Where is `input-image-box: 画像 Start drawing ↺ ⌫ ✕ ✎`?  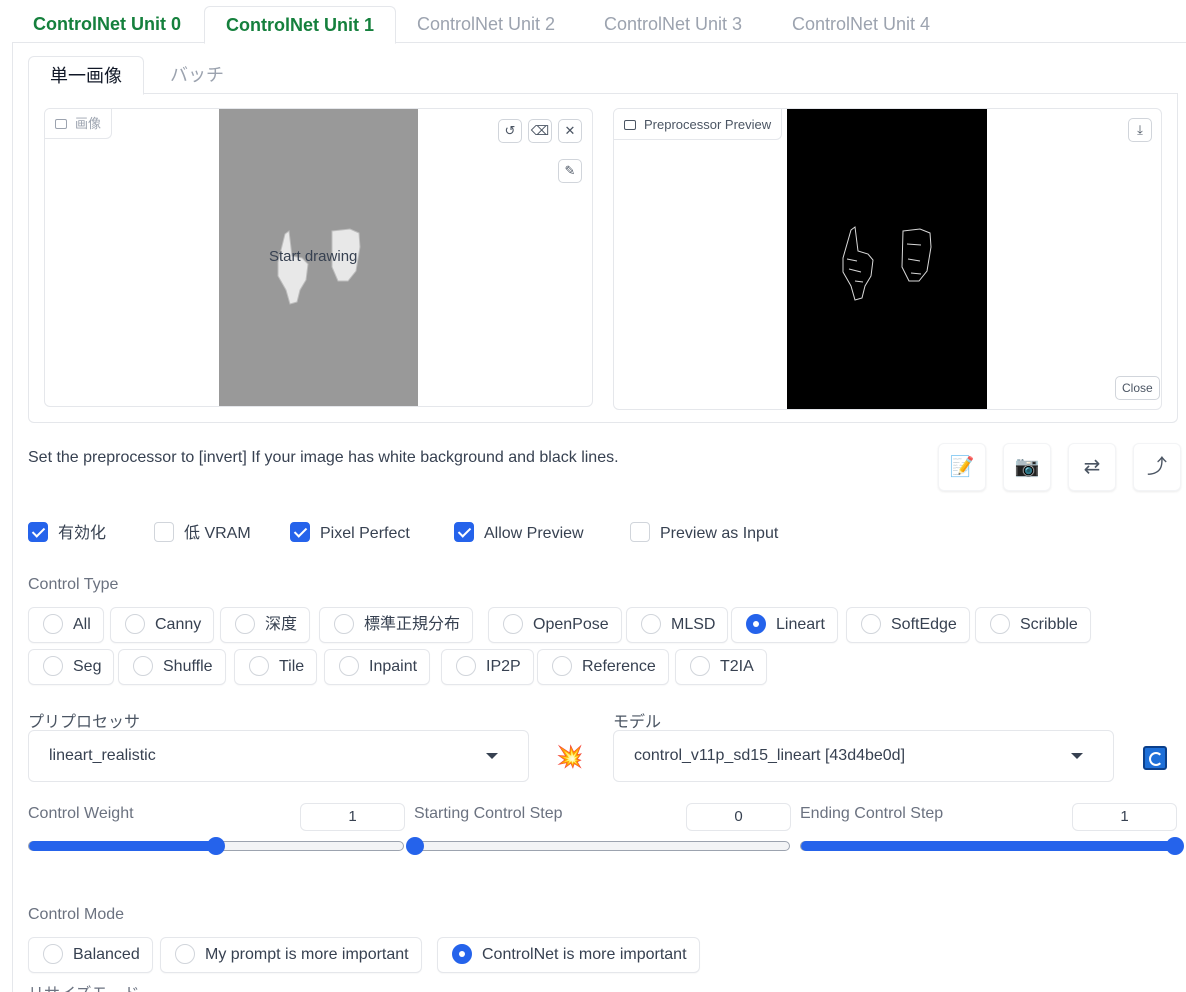
input-image-box: 画像 Start drawing ↺ ⌫ ✕ ✎ is located at coordinates (318, 257).